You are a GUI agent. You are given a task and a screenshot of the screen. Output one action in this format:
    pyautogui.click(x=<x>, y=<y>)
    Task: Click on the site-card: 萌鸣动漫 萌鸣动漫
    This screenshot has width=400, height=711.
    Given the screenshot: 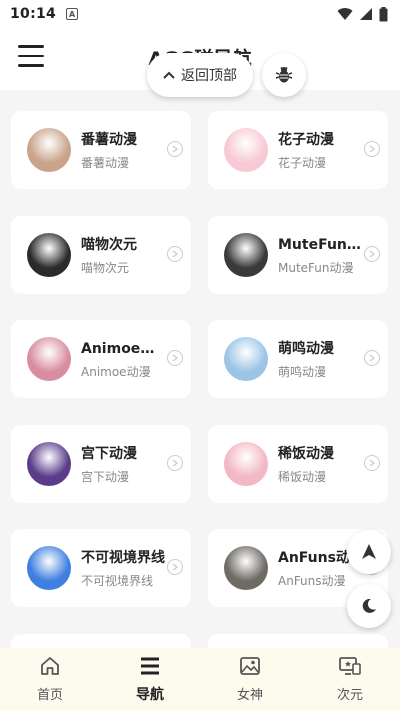 What is the action you would take?
    pyautogui.click(x=298, y=359)
    